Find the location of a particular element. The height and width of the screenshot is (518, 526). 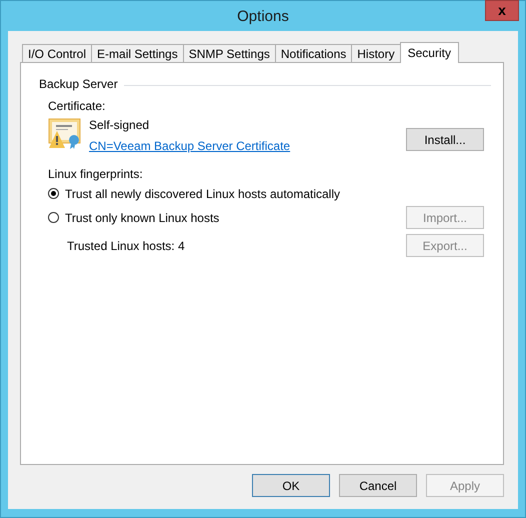

window-title: Options is located at coordinates (263, 16).